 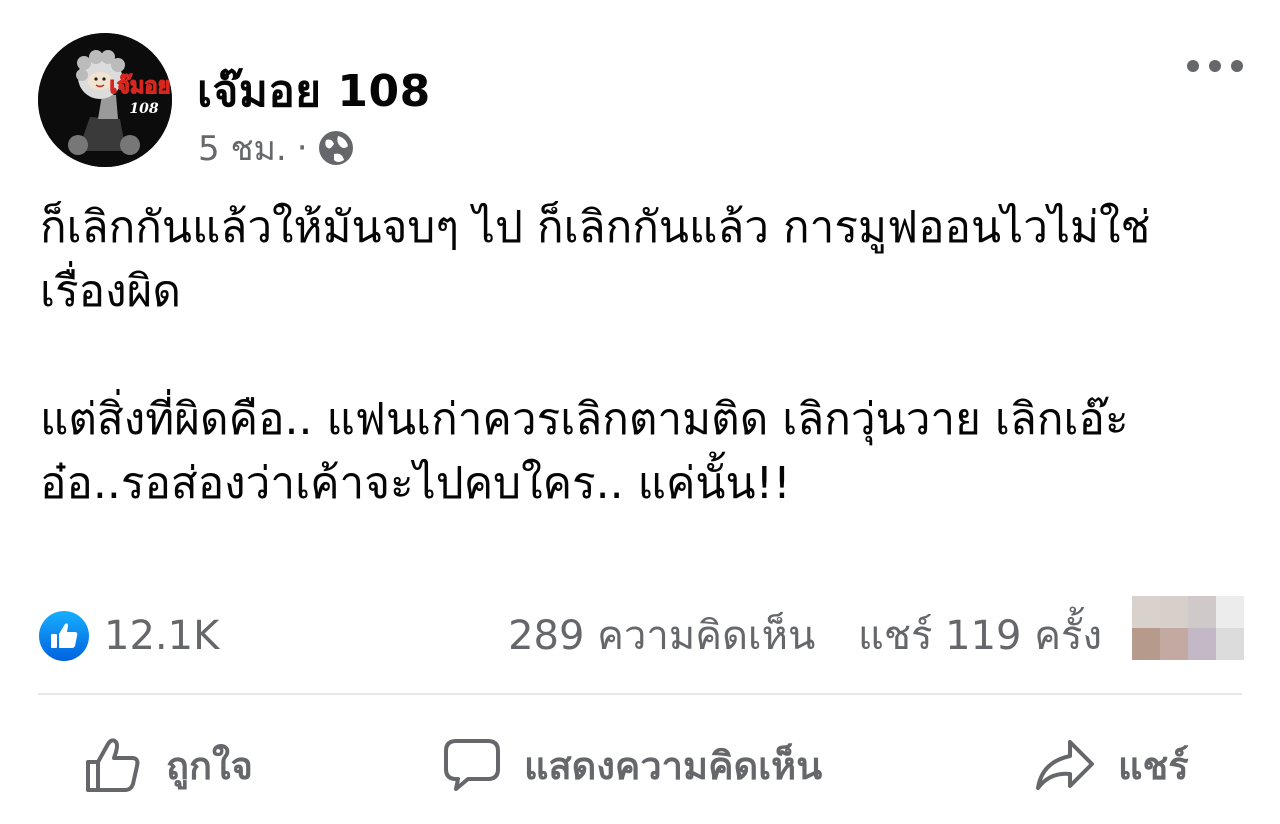 I want to click on reaction-stats: 12.1K 289 ความคิดเห็น แชร์ 119 ครั้ง, so click(x=641, y=632).